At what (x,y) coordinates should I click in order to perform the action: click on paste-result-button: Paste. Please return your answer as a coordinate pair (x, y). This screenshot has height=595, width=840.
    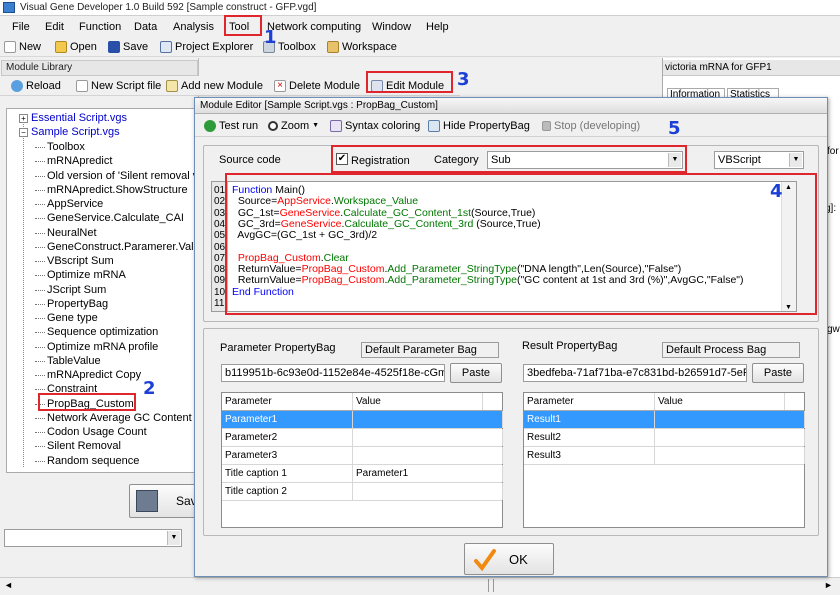
    Looking at the image, I should click on (778, 373).